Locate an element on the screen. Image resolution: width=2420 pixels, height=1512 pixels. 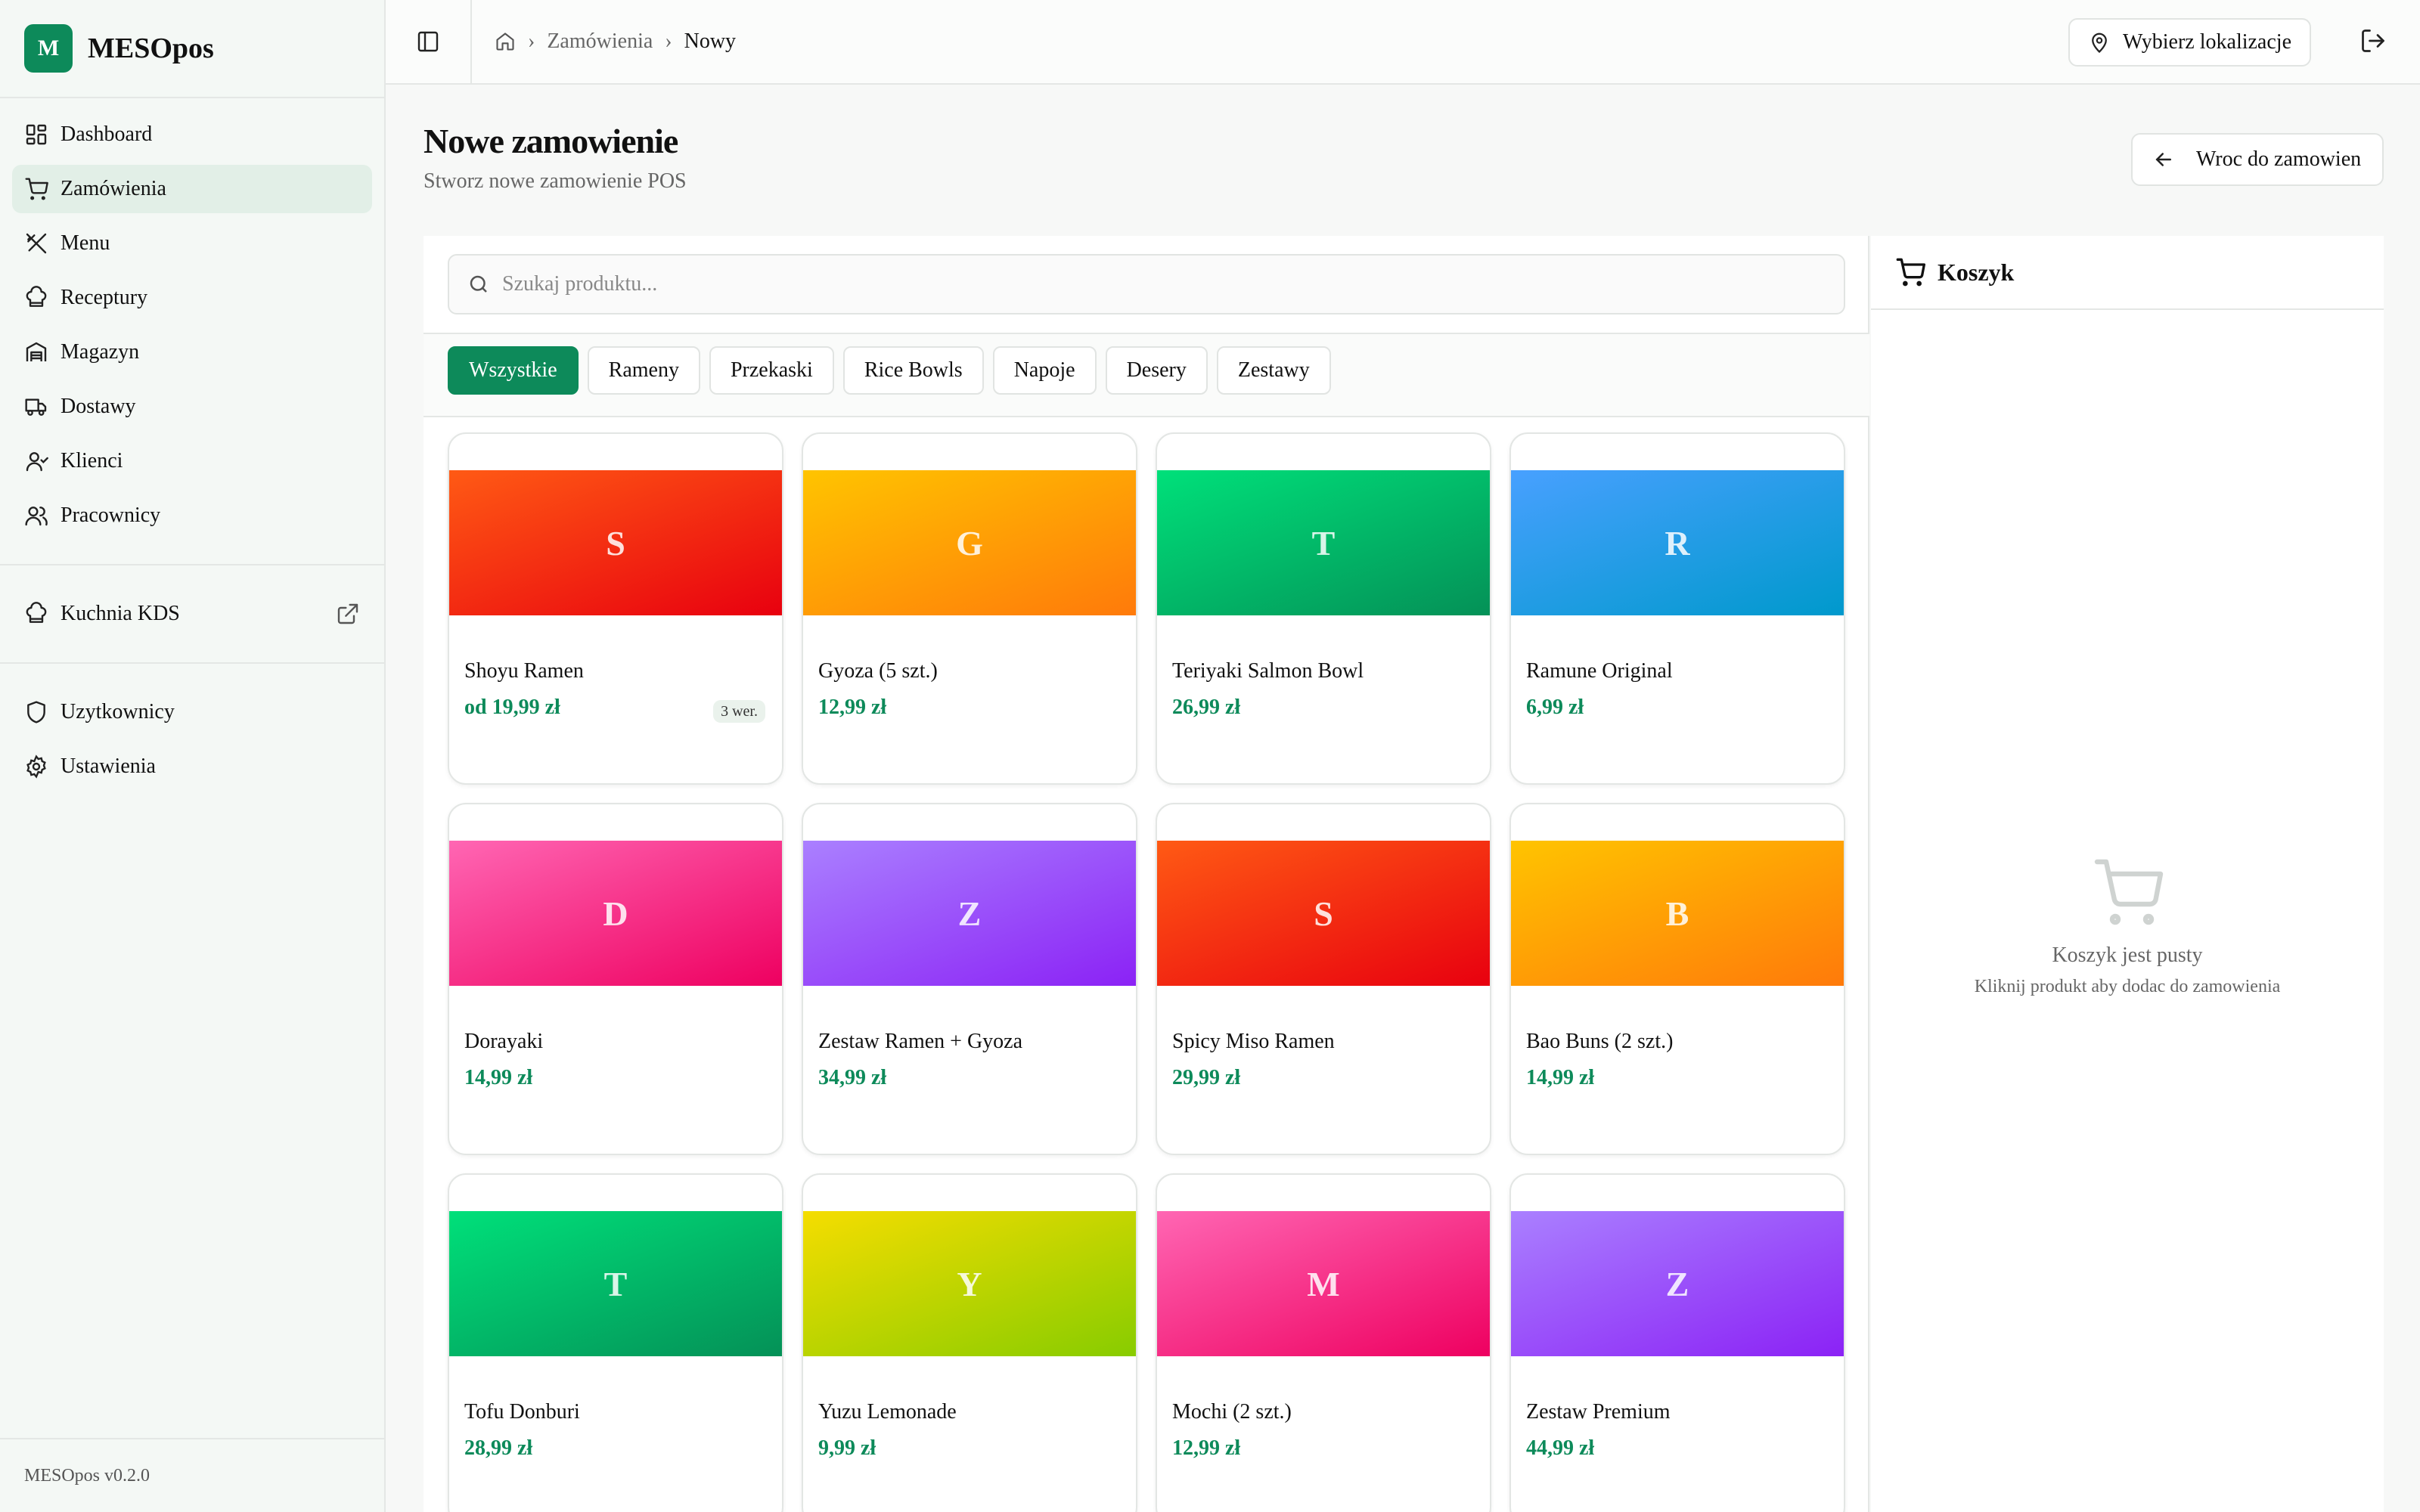
product-card: G Gyoza (5 szt.) 12,99 zł is located at coordinates (970, 608).